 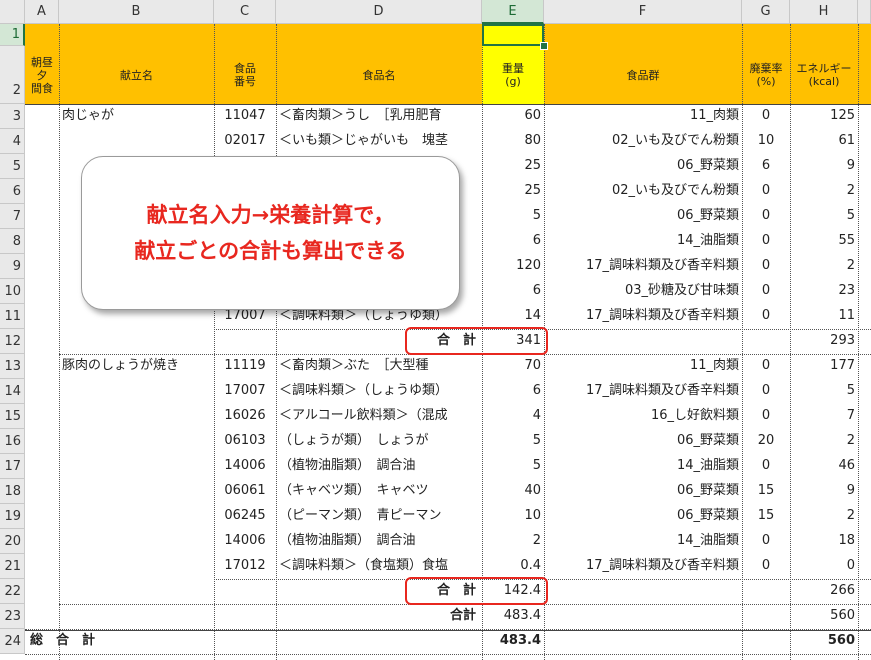 What do you see at coordinates (12, 441) in the screenshot?
I see `row-header-16: 16` at bounding box center [12, 441].